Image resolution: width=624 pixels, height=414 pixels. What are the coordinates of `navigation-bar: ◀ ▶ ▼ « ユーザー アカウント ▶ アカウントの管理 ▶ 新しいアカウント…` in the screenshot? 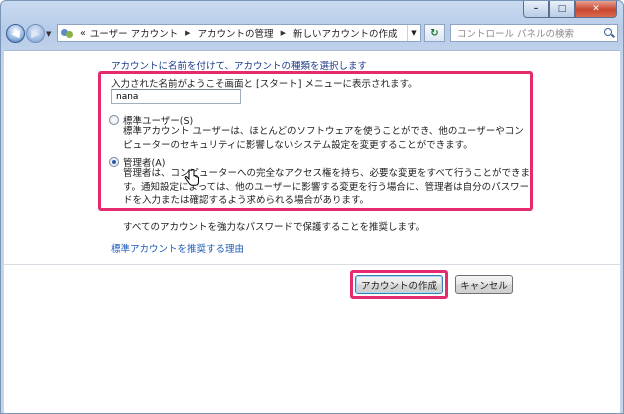 It's located at (312, 34).